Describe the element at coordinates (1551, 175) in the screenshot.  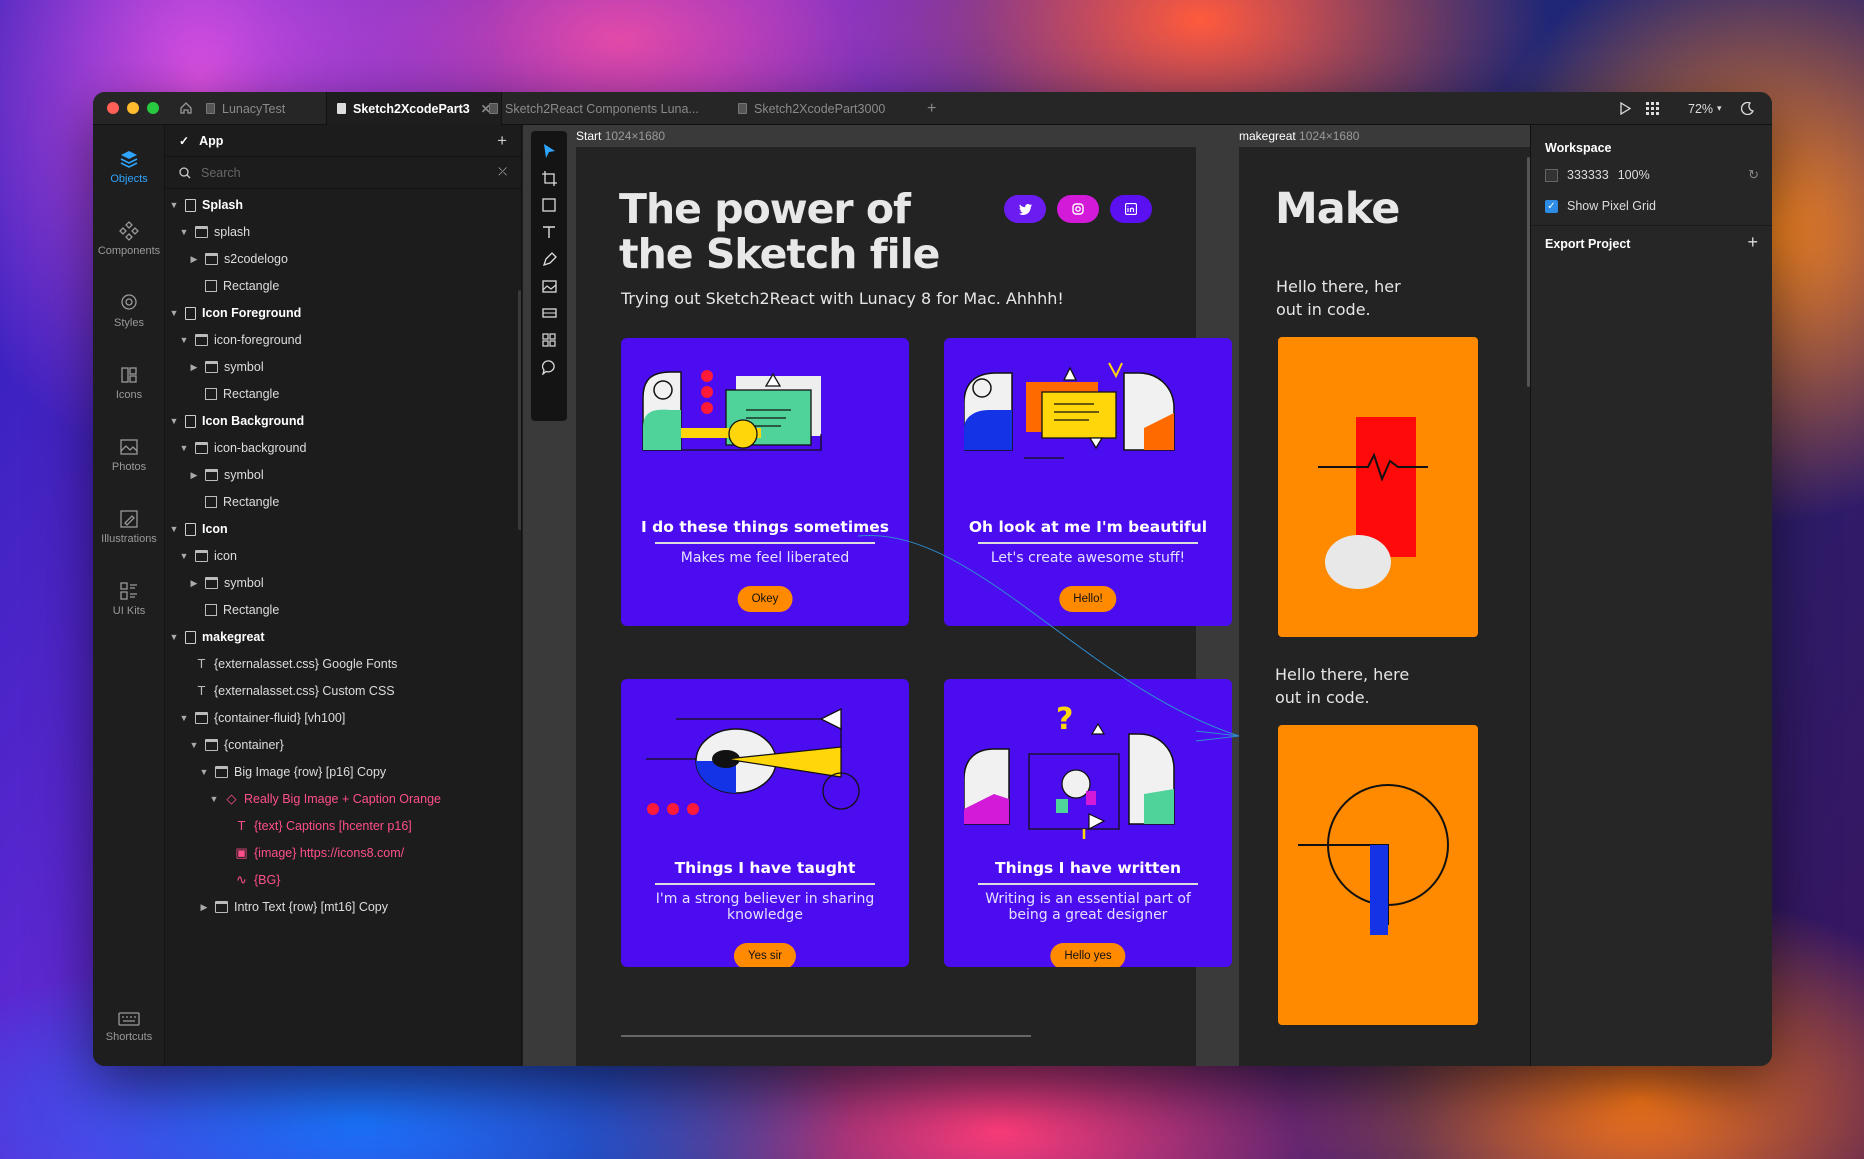
I see `color-swatch` at that location.